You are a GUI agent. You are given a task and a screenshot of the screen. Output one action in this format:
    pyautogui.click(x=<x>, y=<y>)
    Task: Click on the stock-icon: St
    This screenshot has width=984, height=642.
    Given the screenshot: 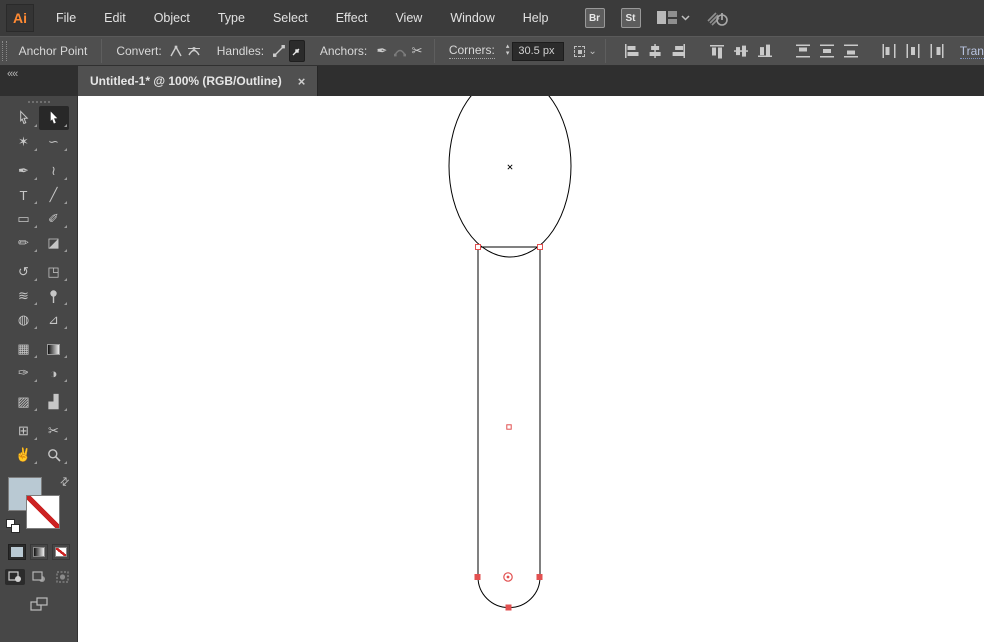 What is the action you would take?
    pyautogui.click(x=630, y=18)
    